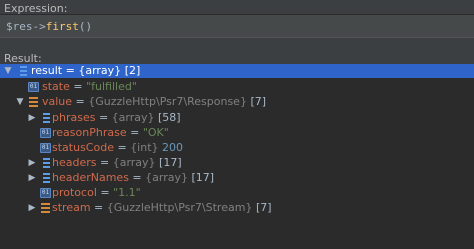 This screenshot has width=474, height=249. Describe the element at coordinates (237, 118) in the screenshot. I see `tree-row-phrases: ▶ phrases = {array} [58]` at that location.